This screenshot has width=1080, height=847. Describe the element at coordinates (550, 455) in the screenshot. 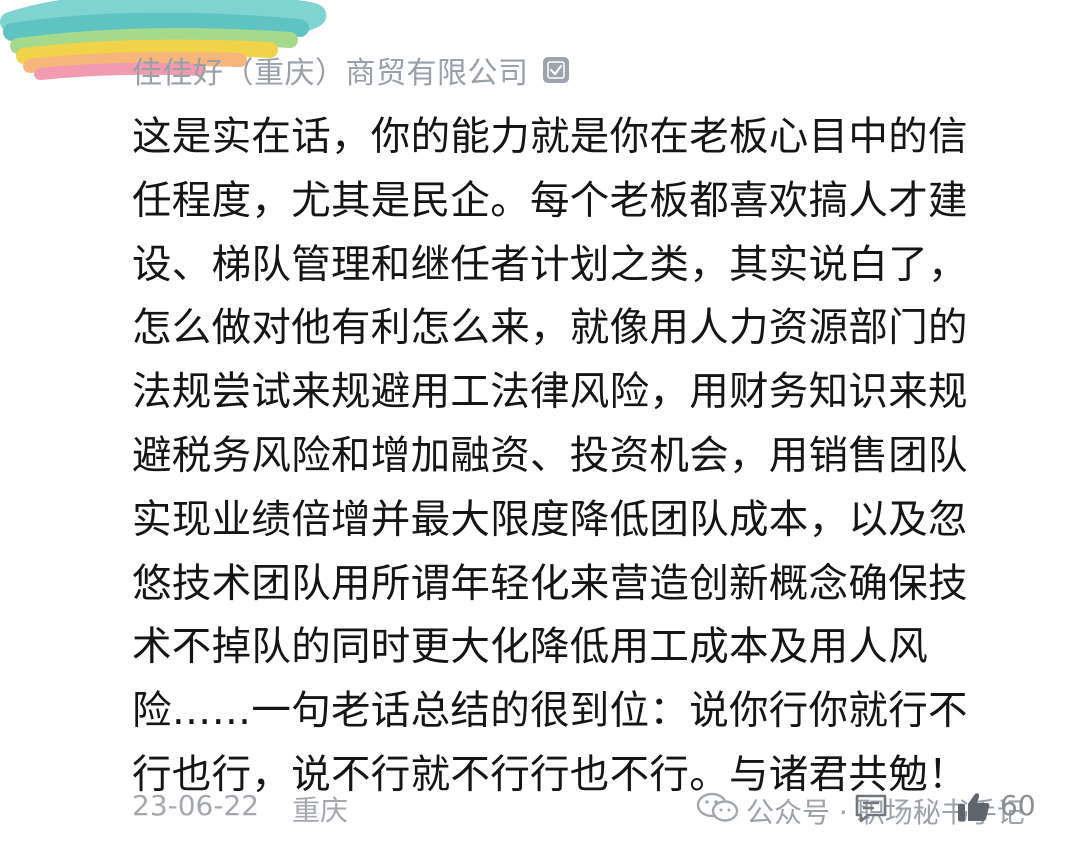

I see `comment-line: 避税务风险和增加融资、投资机会，用销售团队` at that location.